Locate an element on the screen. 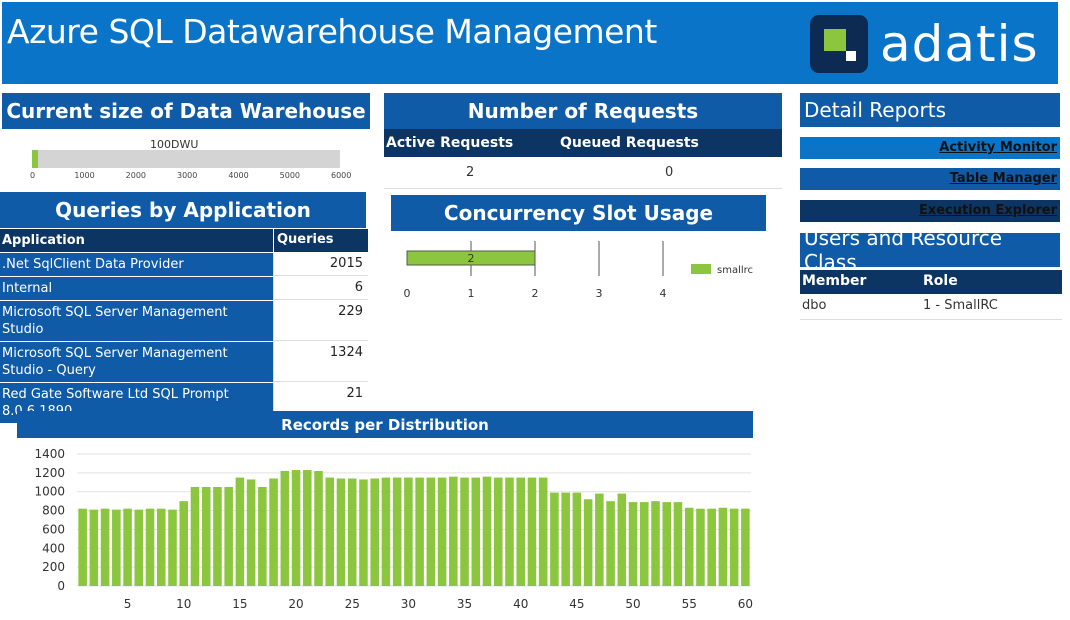 The width and height of the screenshot is (1070, 620). application-name: Internal is located at coordinates (136, 288).